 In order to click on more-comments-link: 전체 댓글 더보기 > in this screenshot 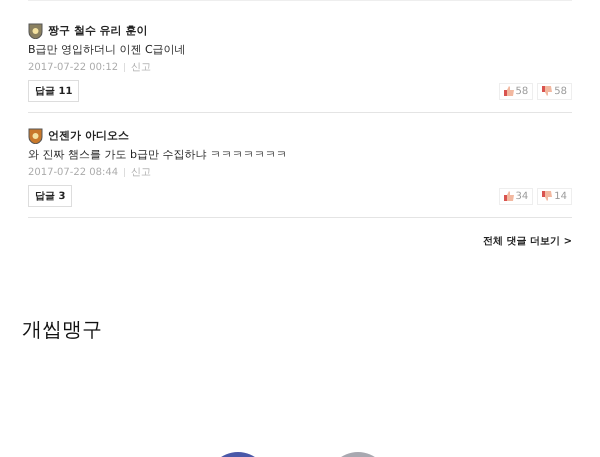, I will do `click(527, 241)`.